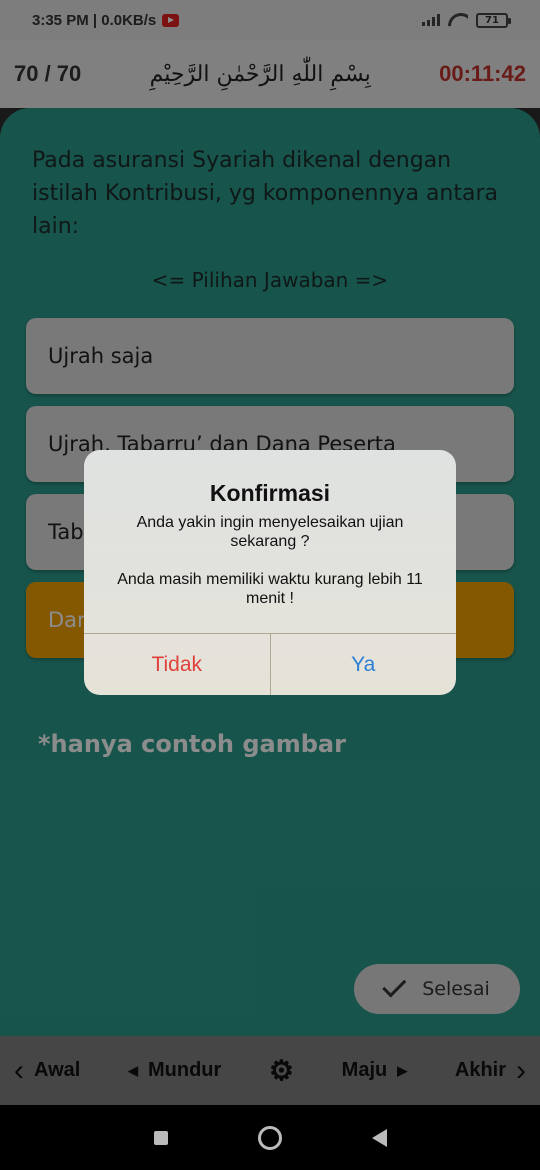  What do you see at coordinates (364, 664) in the screenshot?
I see `dialog-yes-button: Ya` at bounding box center [364, 664].